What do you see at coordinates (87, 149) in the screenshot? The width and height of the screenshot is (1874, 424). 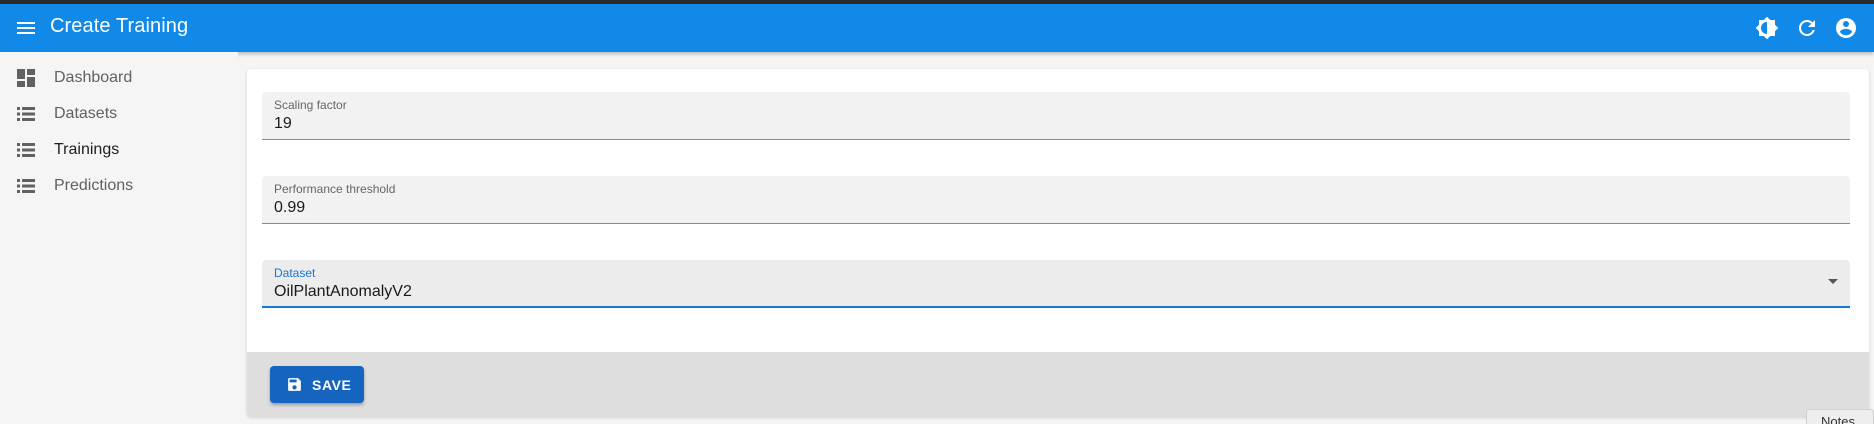 I see `sidebar-item-label: Trainings` at bounding box center [87, 149].